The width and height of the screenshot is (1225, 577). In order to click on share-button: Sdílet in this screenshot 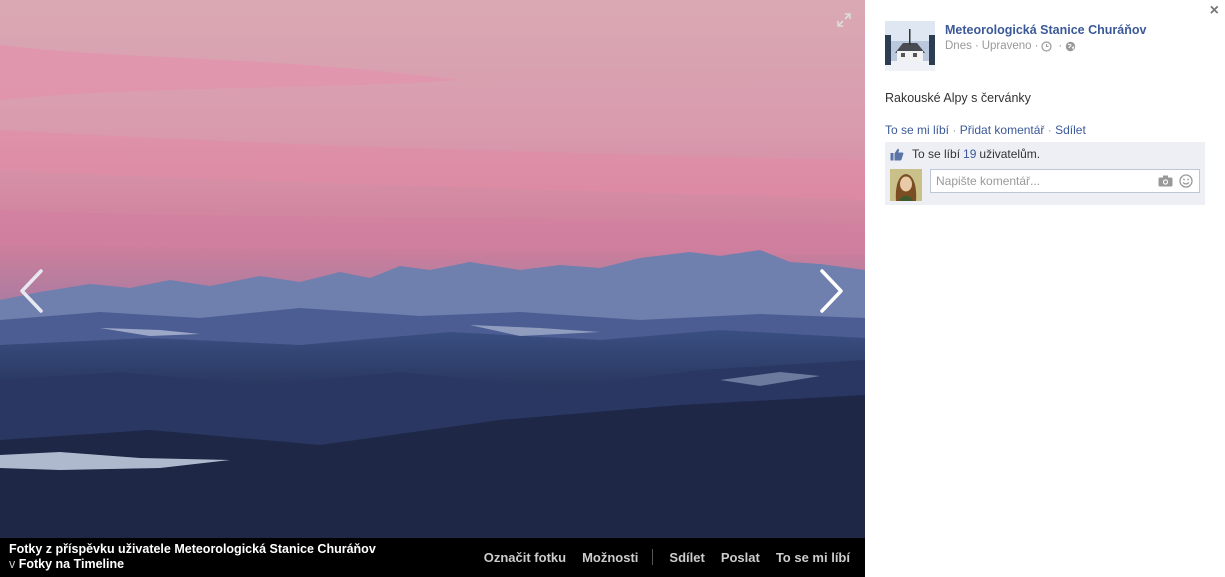, I will do `click(686, 557)`.